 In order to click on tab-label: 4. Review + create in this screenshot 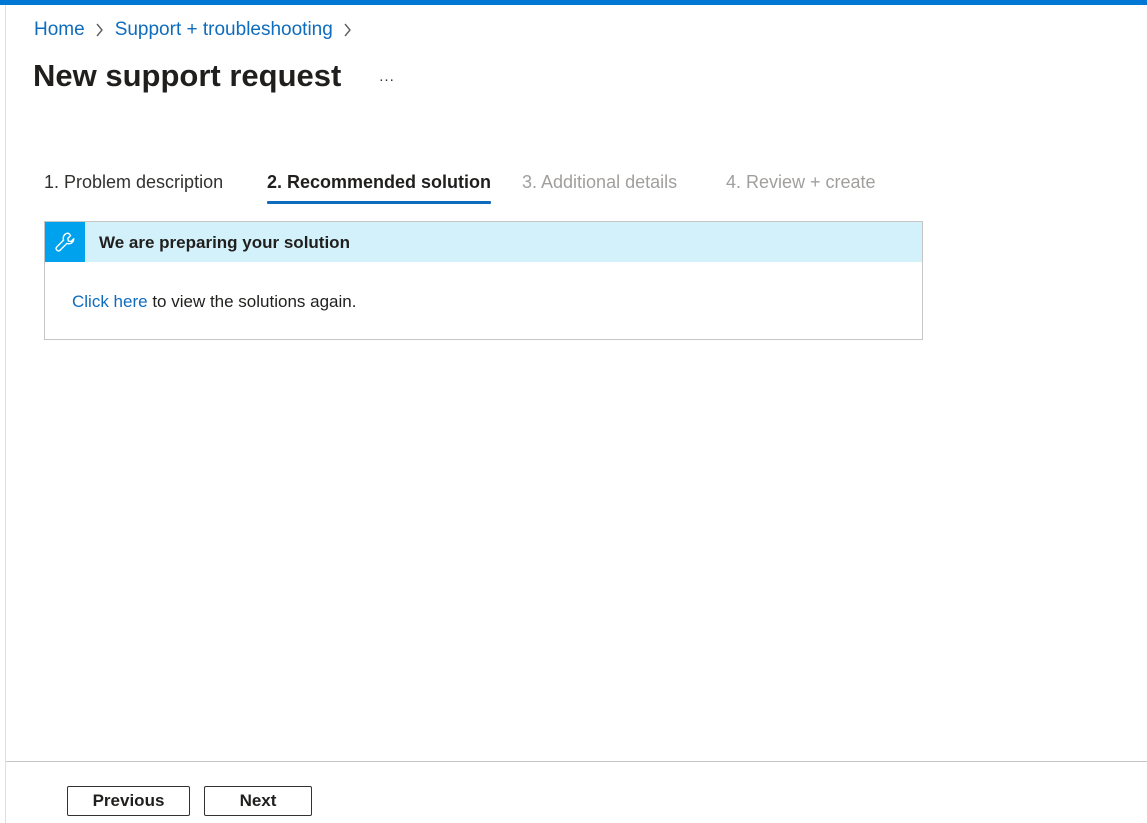, I will do `click(801, 182)`.